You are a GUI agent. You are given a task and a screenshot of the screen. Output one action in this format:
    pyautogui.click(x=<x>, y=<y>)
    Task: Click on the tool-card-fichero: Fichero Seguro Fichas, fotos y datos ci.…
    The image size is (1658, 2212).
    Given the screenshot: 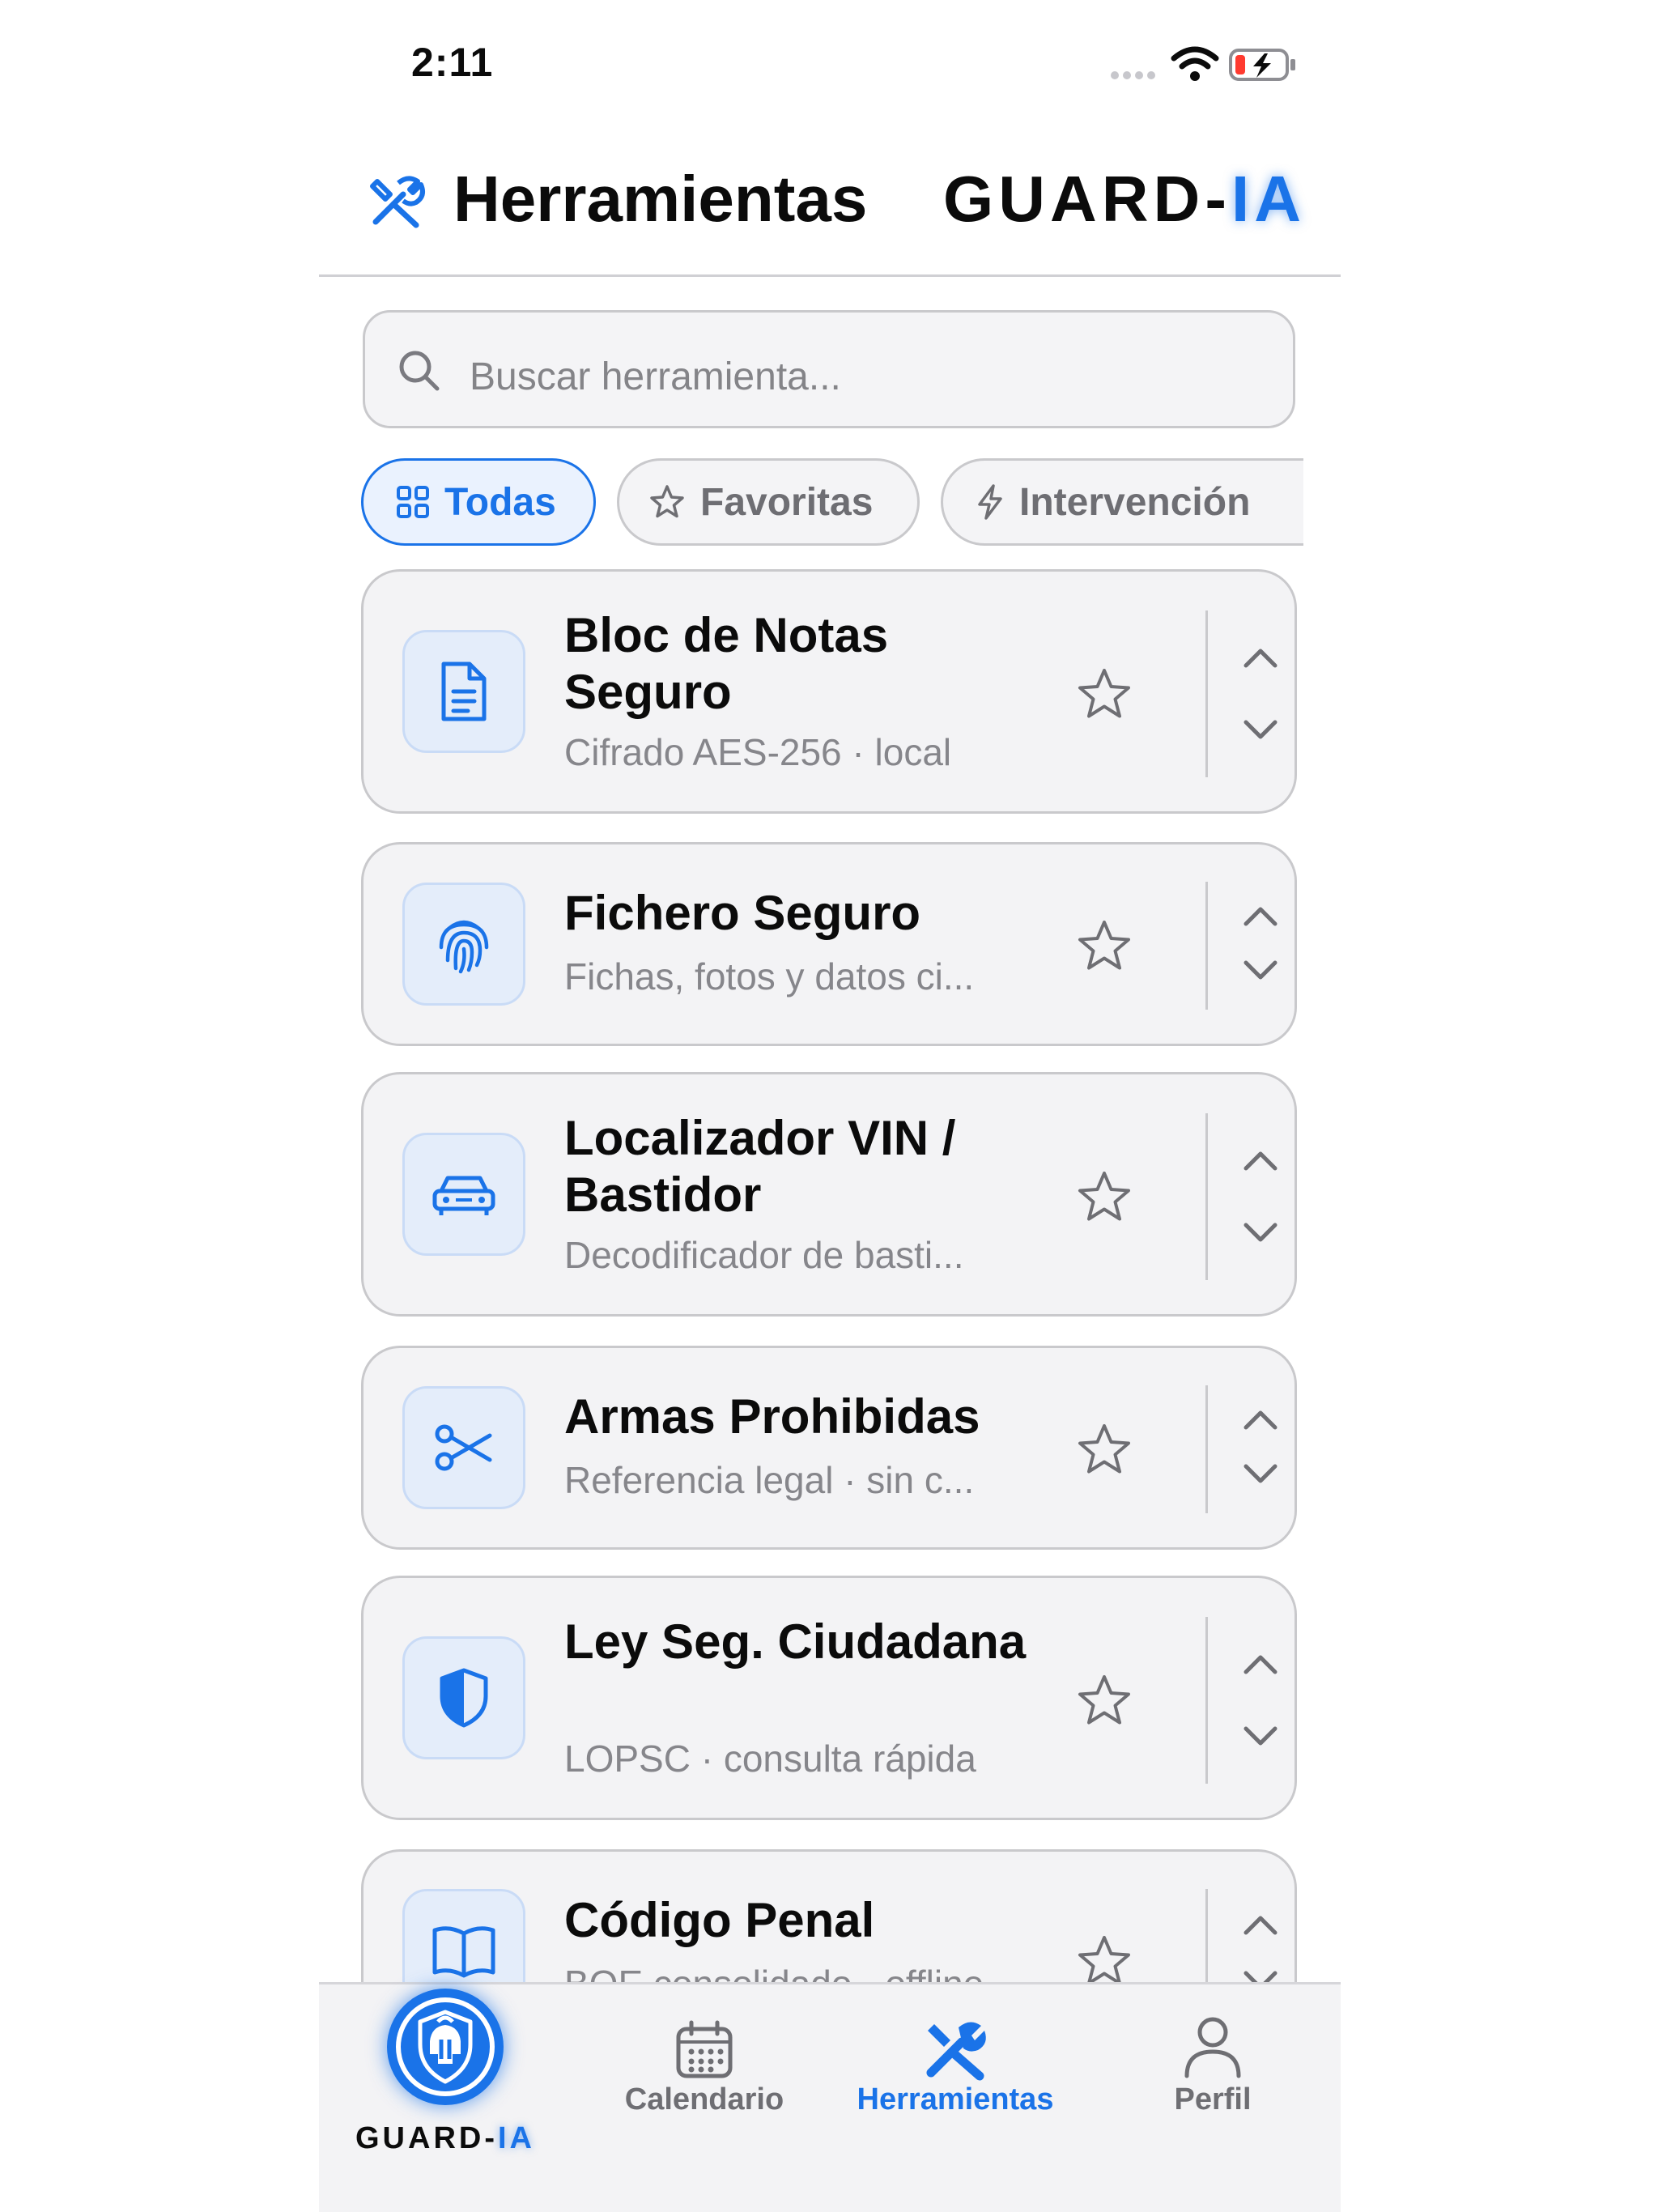 What is the action you would take?
    pyautogui.click(x=829, y=944)
    